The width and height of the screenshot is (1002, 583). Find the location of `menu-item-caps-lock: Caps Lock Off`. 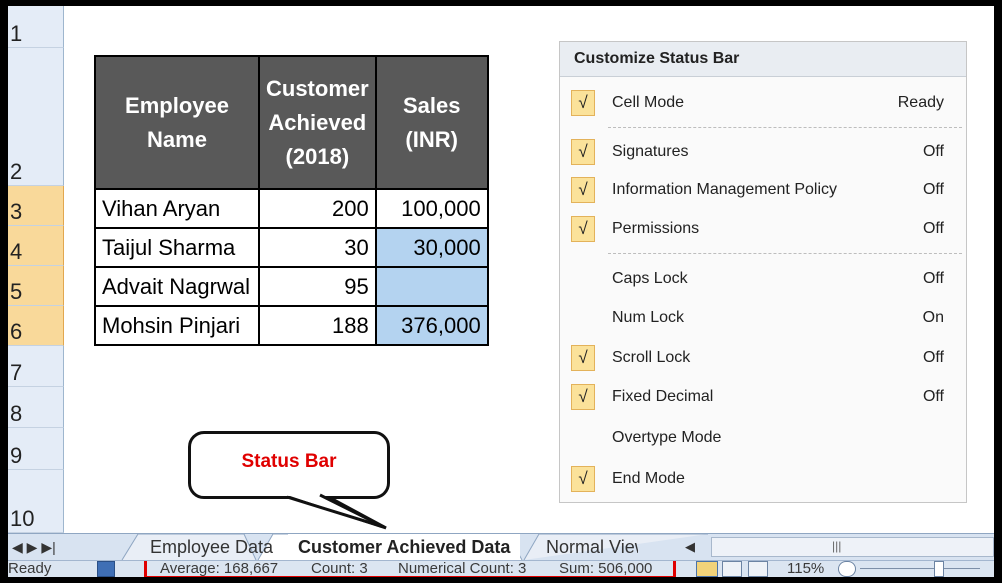

menu-item-caps-lock: Caps Lock Off is located at coordinates (763, 280).